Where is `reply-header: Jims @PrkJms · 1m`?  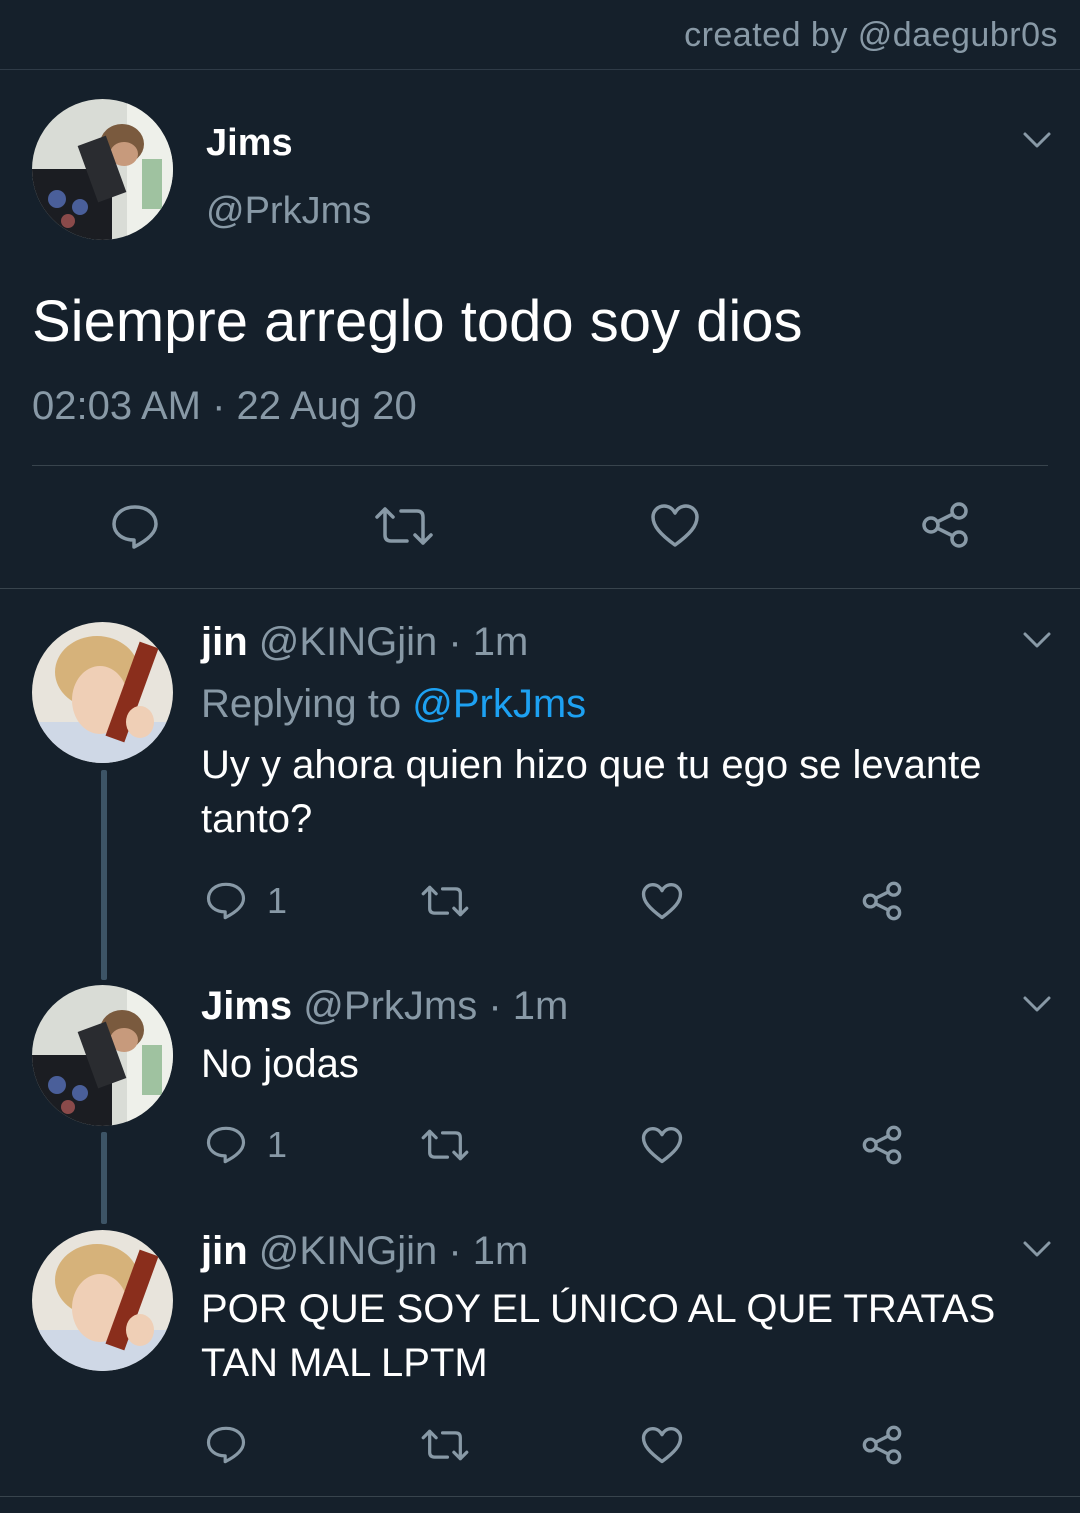
reply-header: Jims @PrkJms · 1m is located at coordinates (384, 1006).